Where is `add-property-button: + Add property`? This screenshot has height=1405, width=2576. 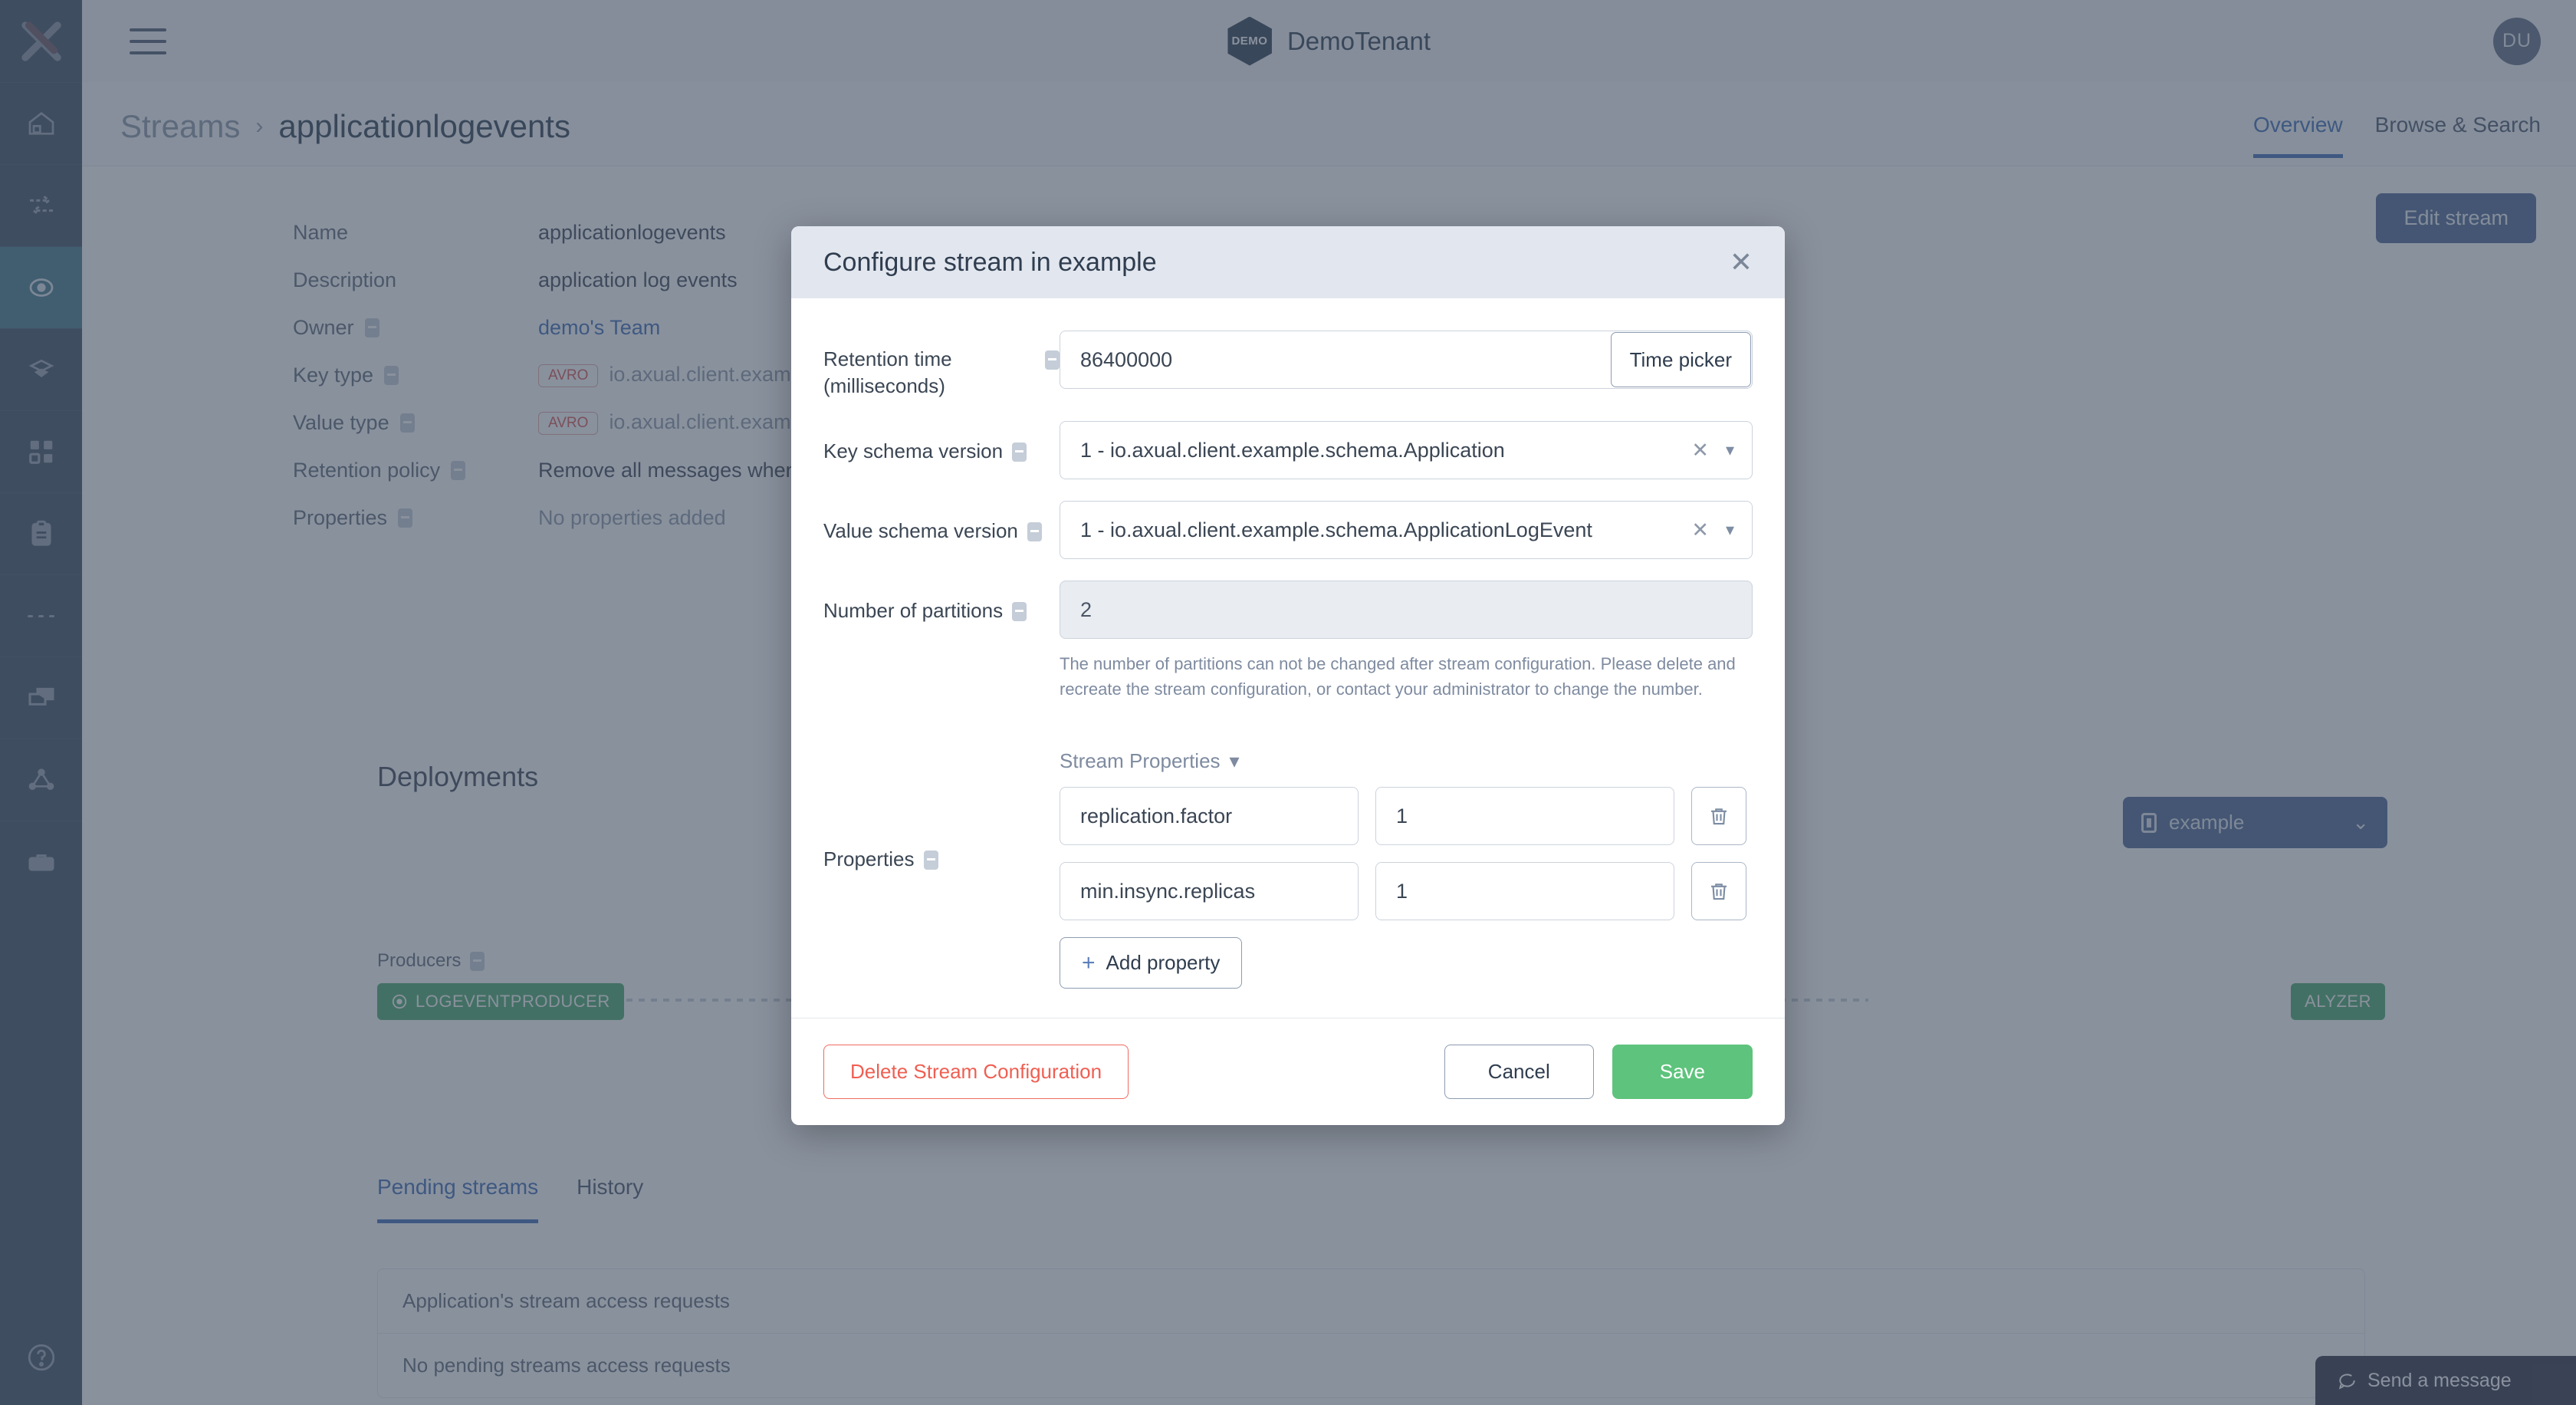
add-property-button: + Add property is located at coordinates (1152, 963).